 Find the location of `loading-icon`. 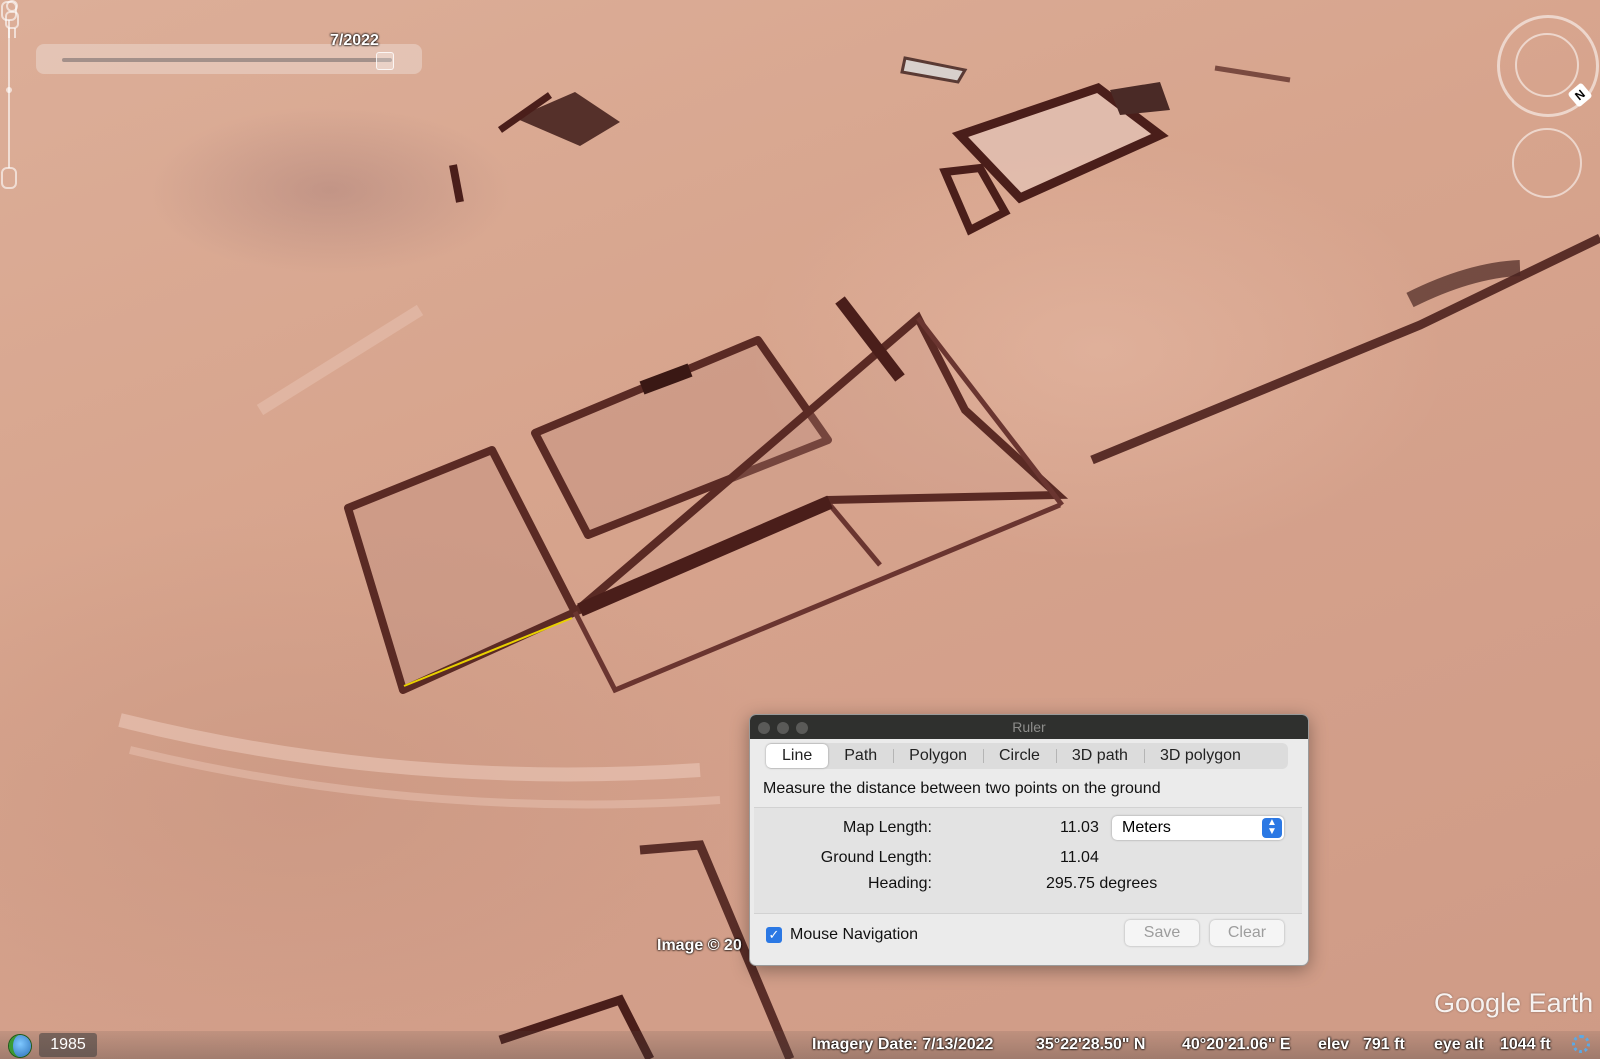

loading-icon is located at coordinates (1581, 1044).